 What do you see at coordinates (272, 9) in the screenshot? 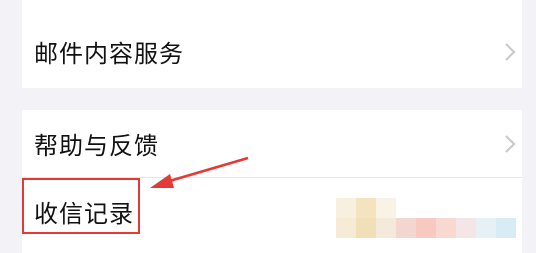
I see `settings-group-top` at bounding box center [272, 9].